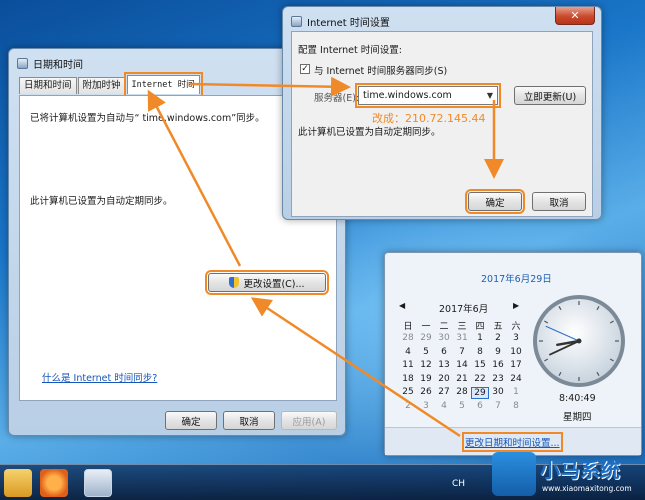  Describe the element at coordinates (18, 483) in the screenshot. I see `explorer-icon` at that location.